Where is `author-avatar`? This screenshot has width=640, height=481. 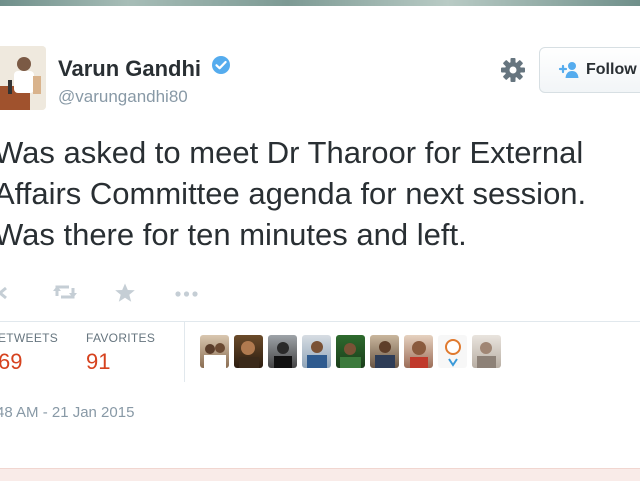
author-avatar is located at coordinates (23, 78).